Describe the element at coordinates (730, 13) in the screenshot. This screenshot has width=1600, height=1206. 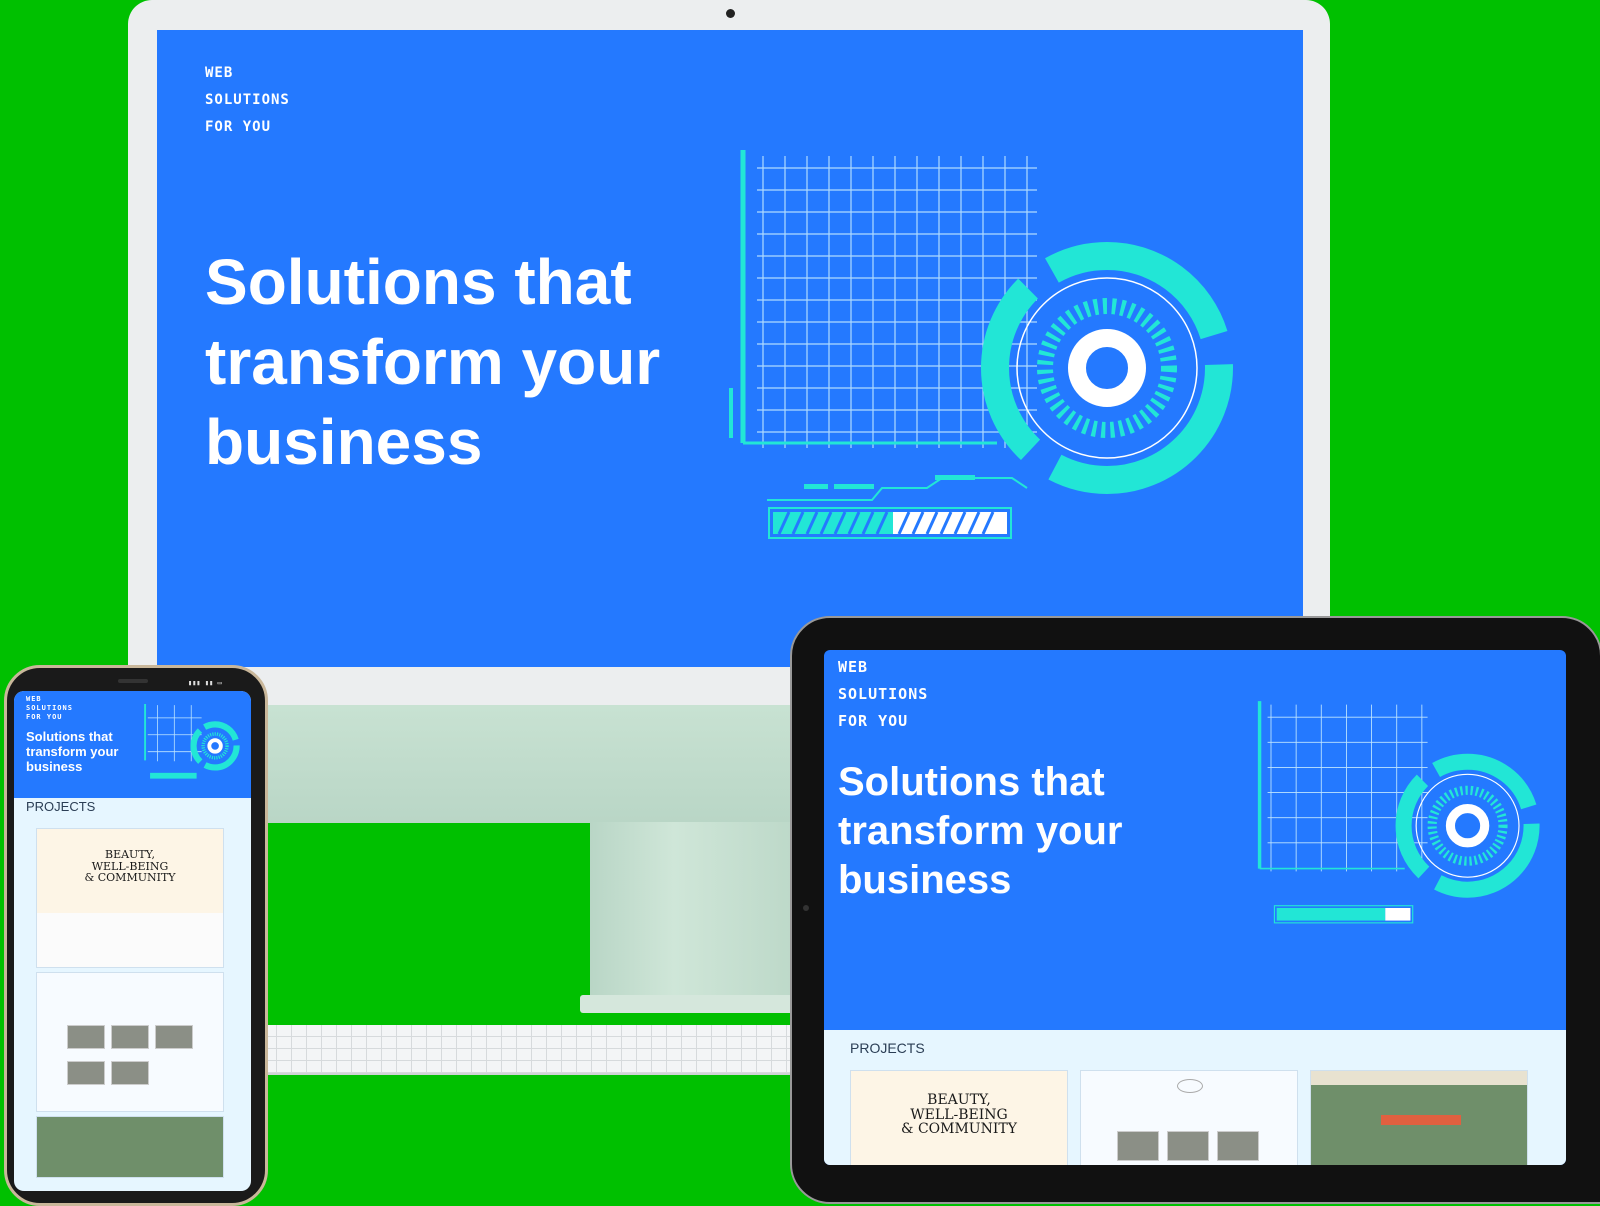
I see `webcam-icon` at that location.